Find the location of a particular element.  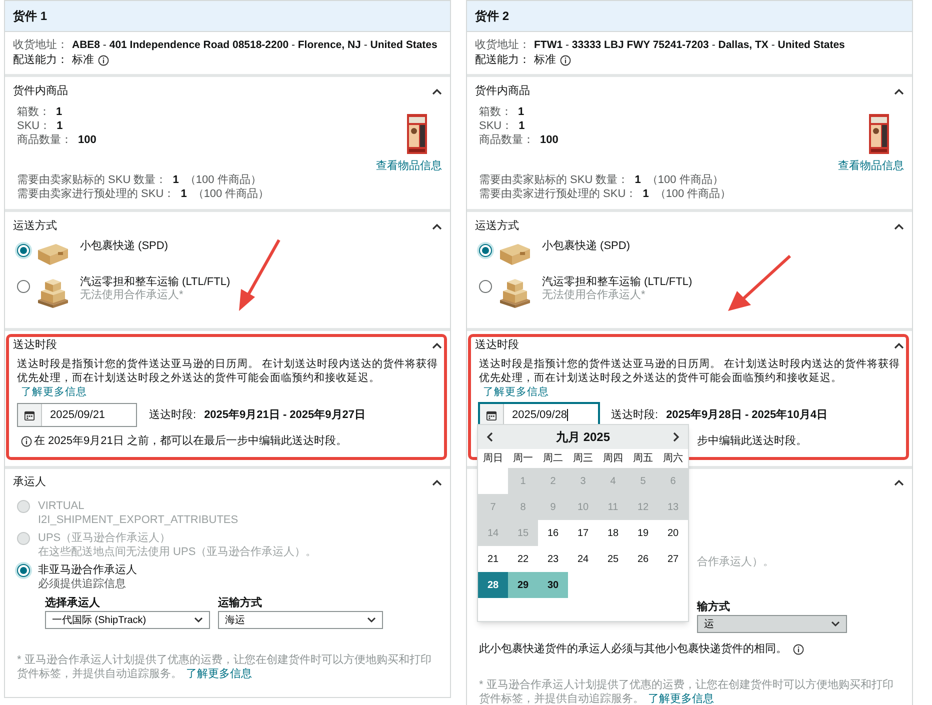

delivery-hint: 步中编辑此送达时段。 is located at coordinates (752, 441).